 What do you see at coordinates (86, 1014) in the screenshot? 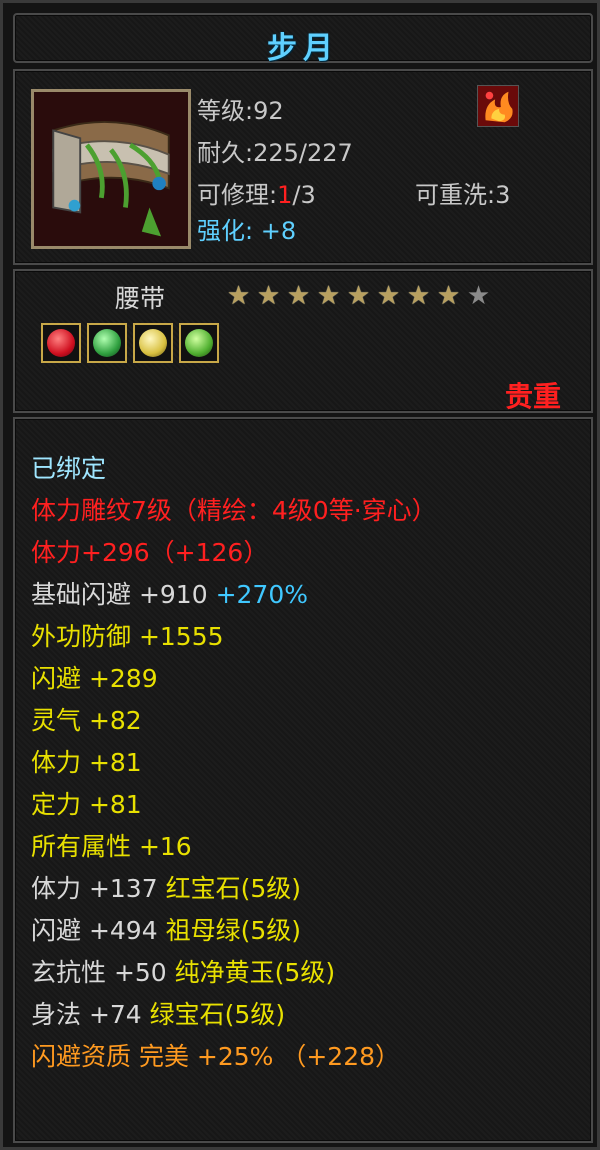
I see `gem-agility-value: 身法 +74` at bounding box center [86, 1014].